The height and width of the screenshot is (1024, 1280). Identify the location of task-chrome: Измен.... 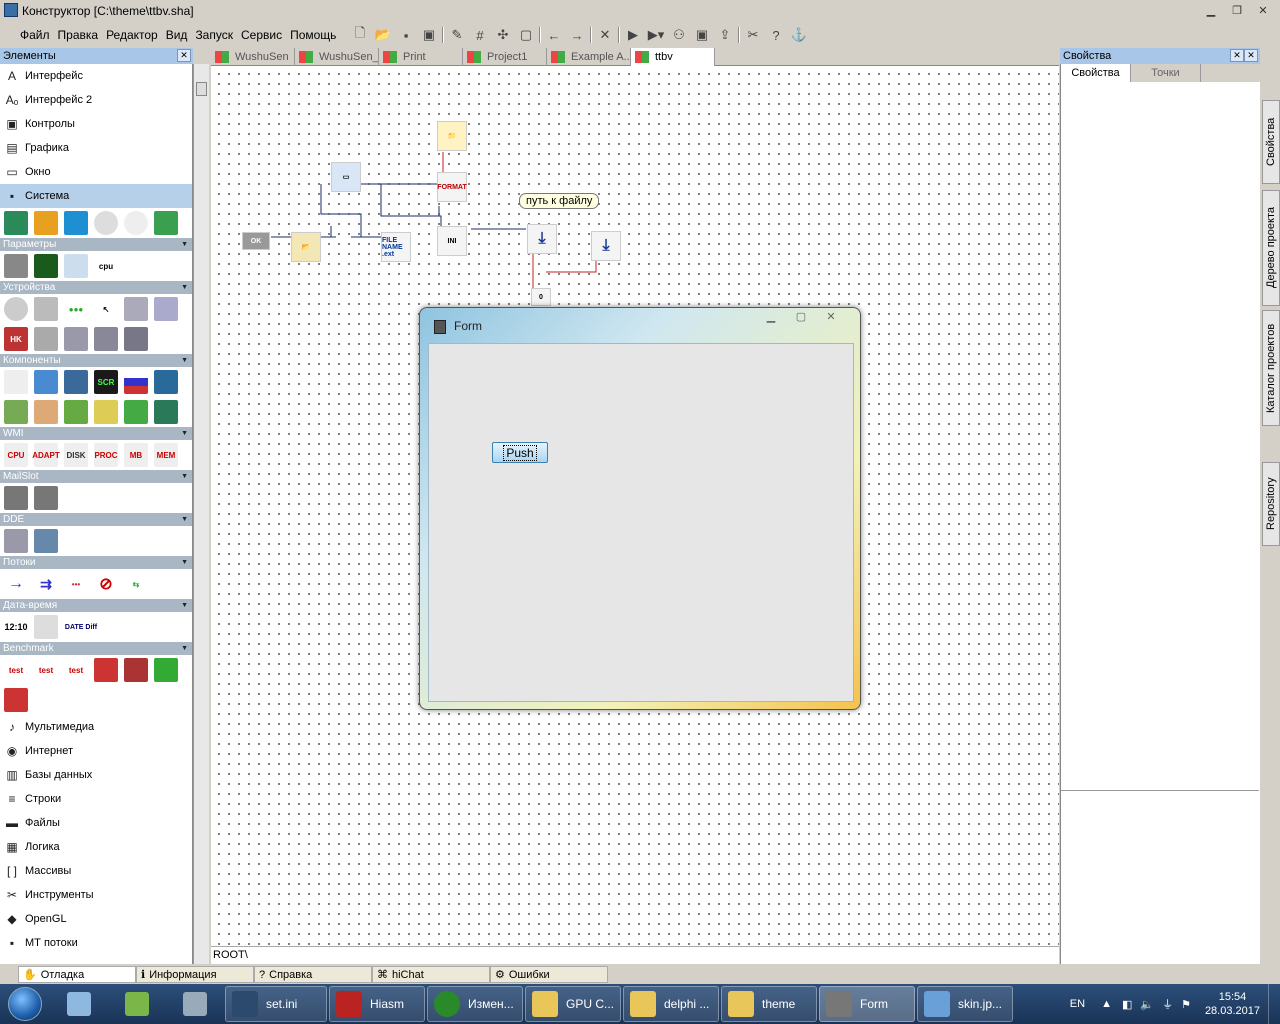
(475, 1004).